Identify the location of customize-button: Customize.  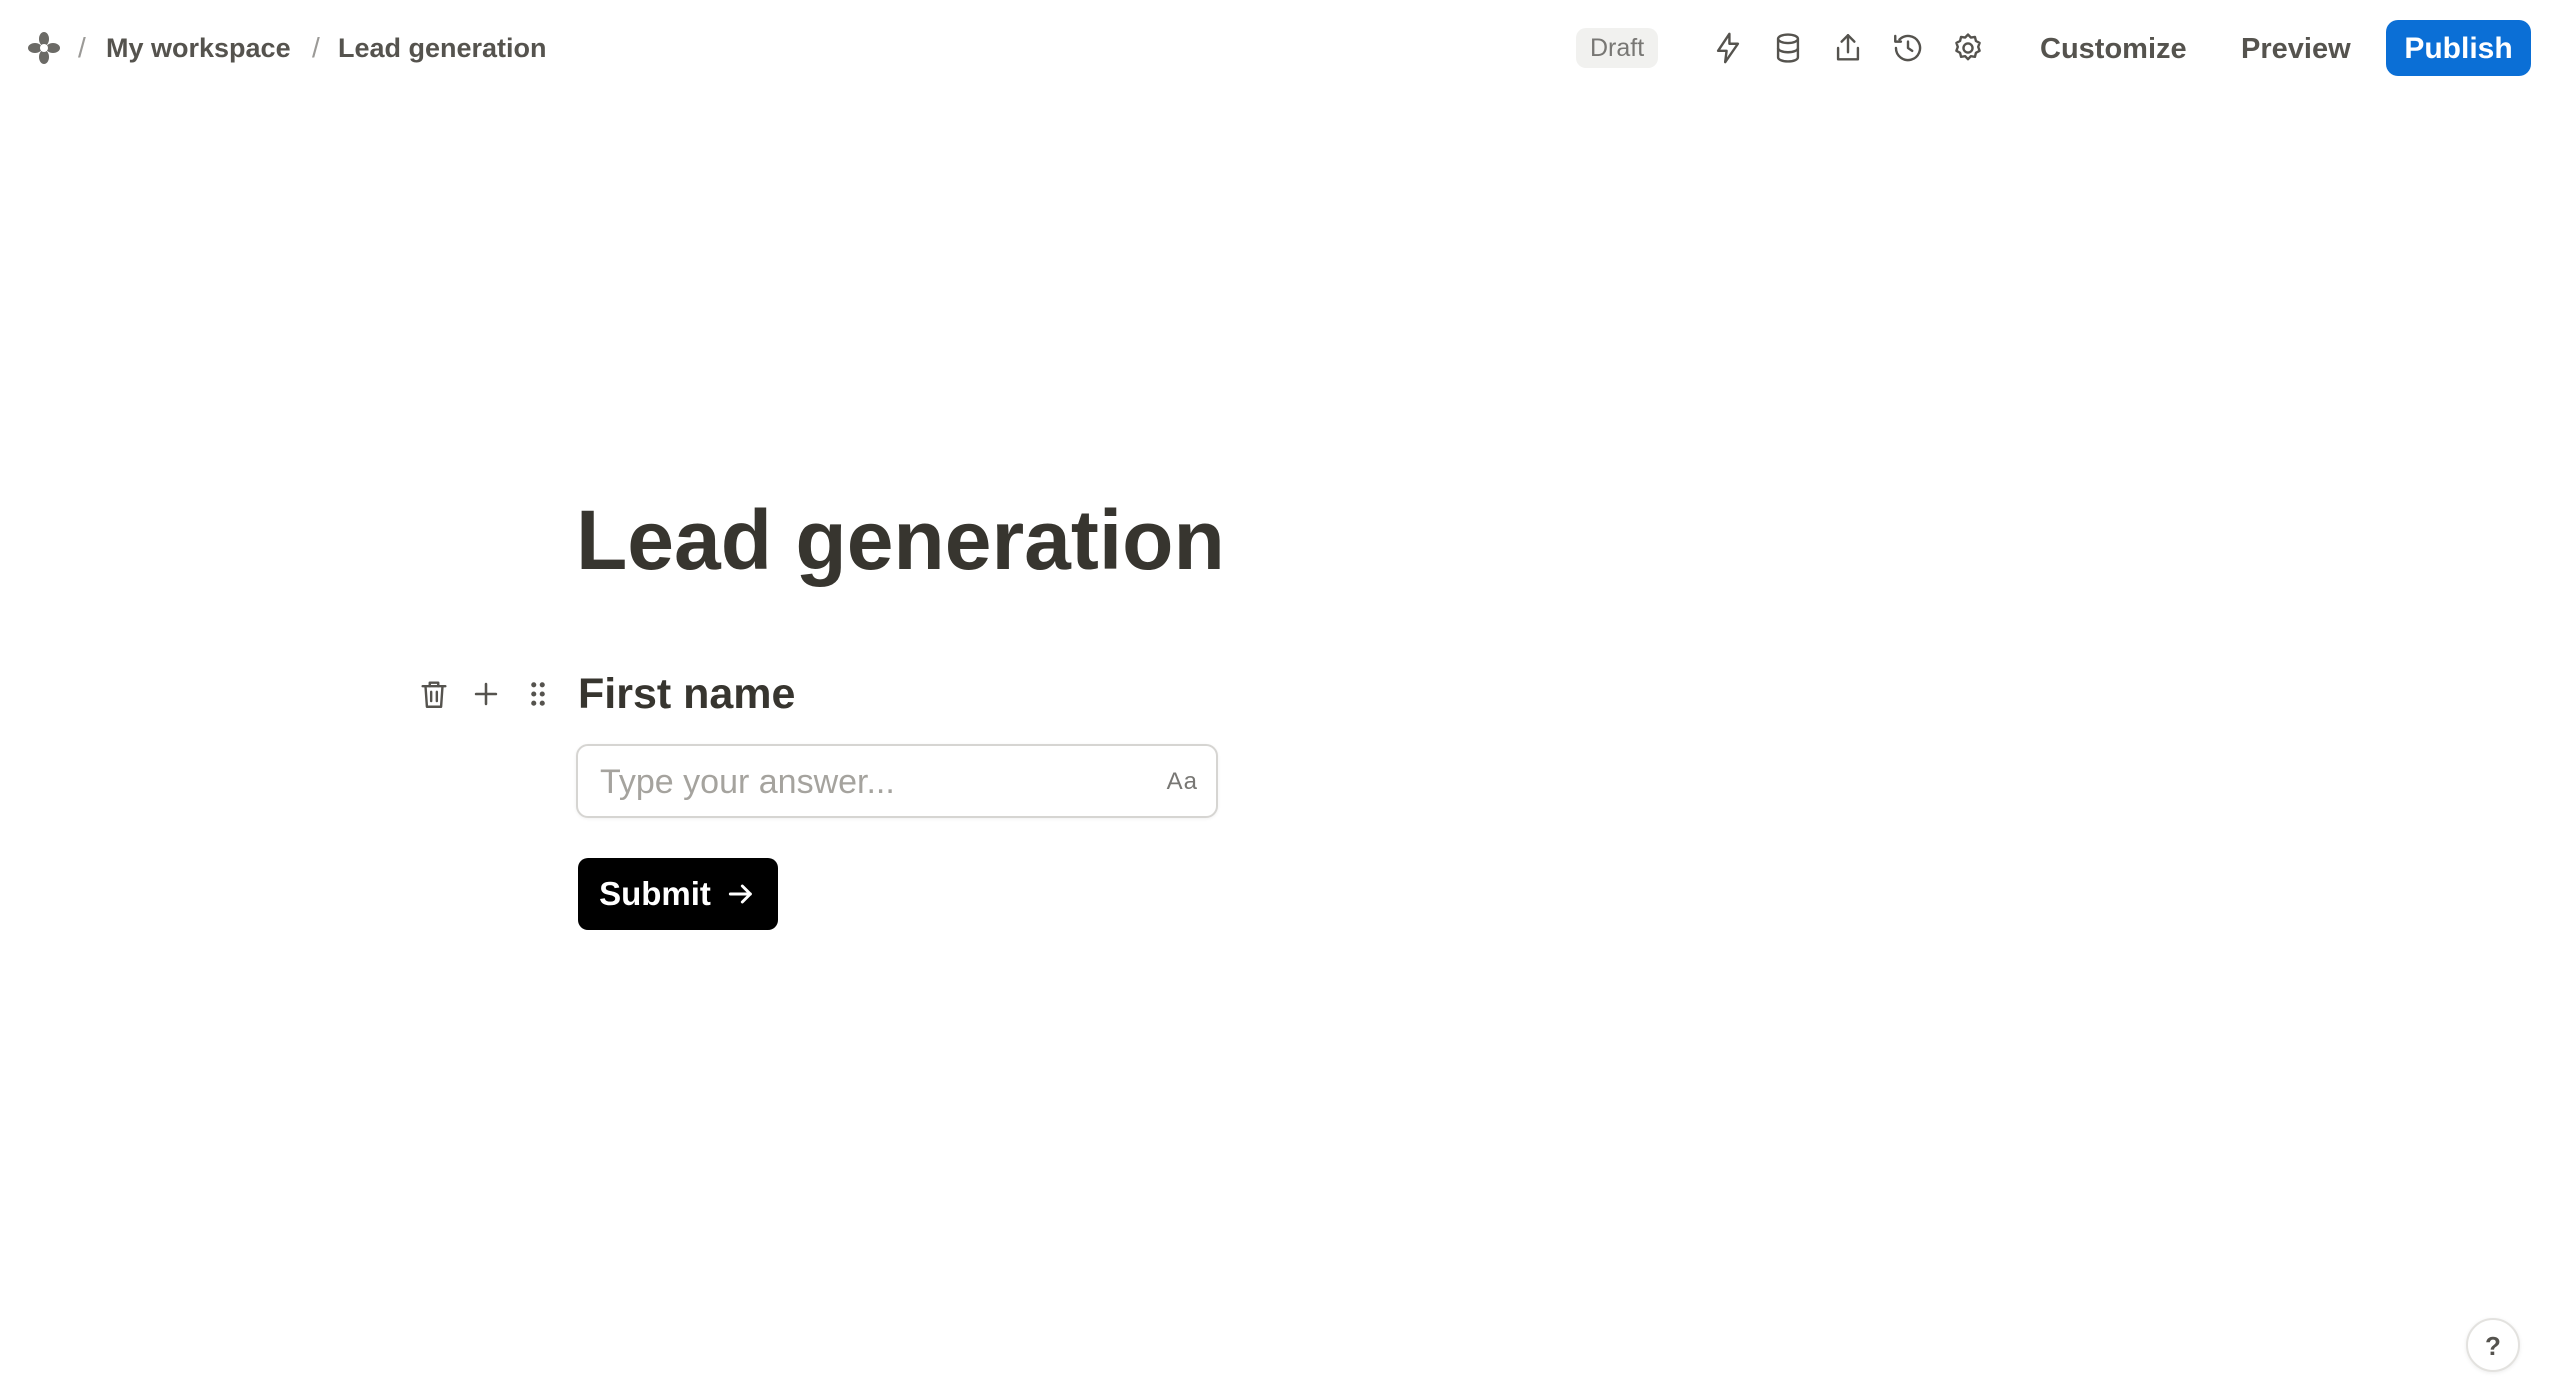
(2113, 49).